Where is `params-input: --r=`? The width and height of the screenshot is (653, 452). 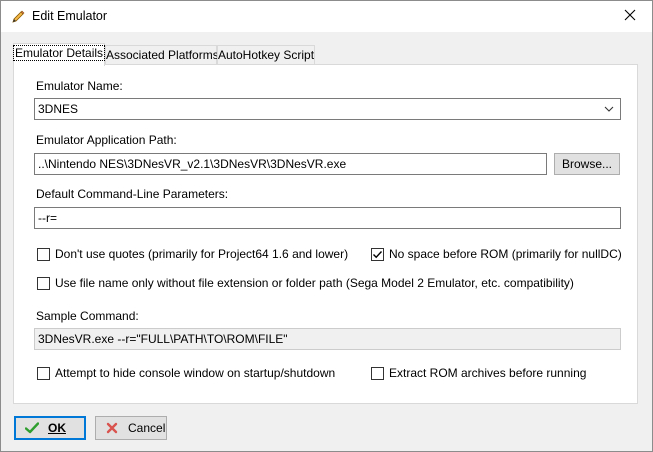 params-input: --r= is located at coordinates (327, 218).